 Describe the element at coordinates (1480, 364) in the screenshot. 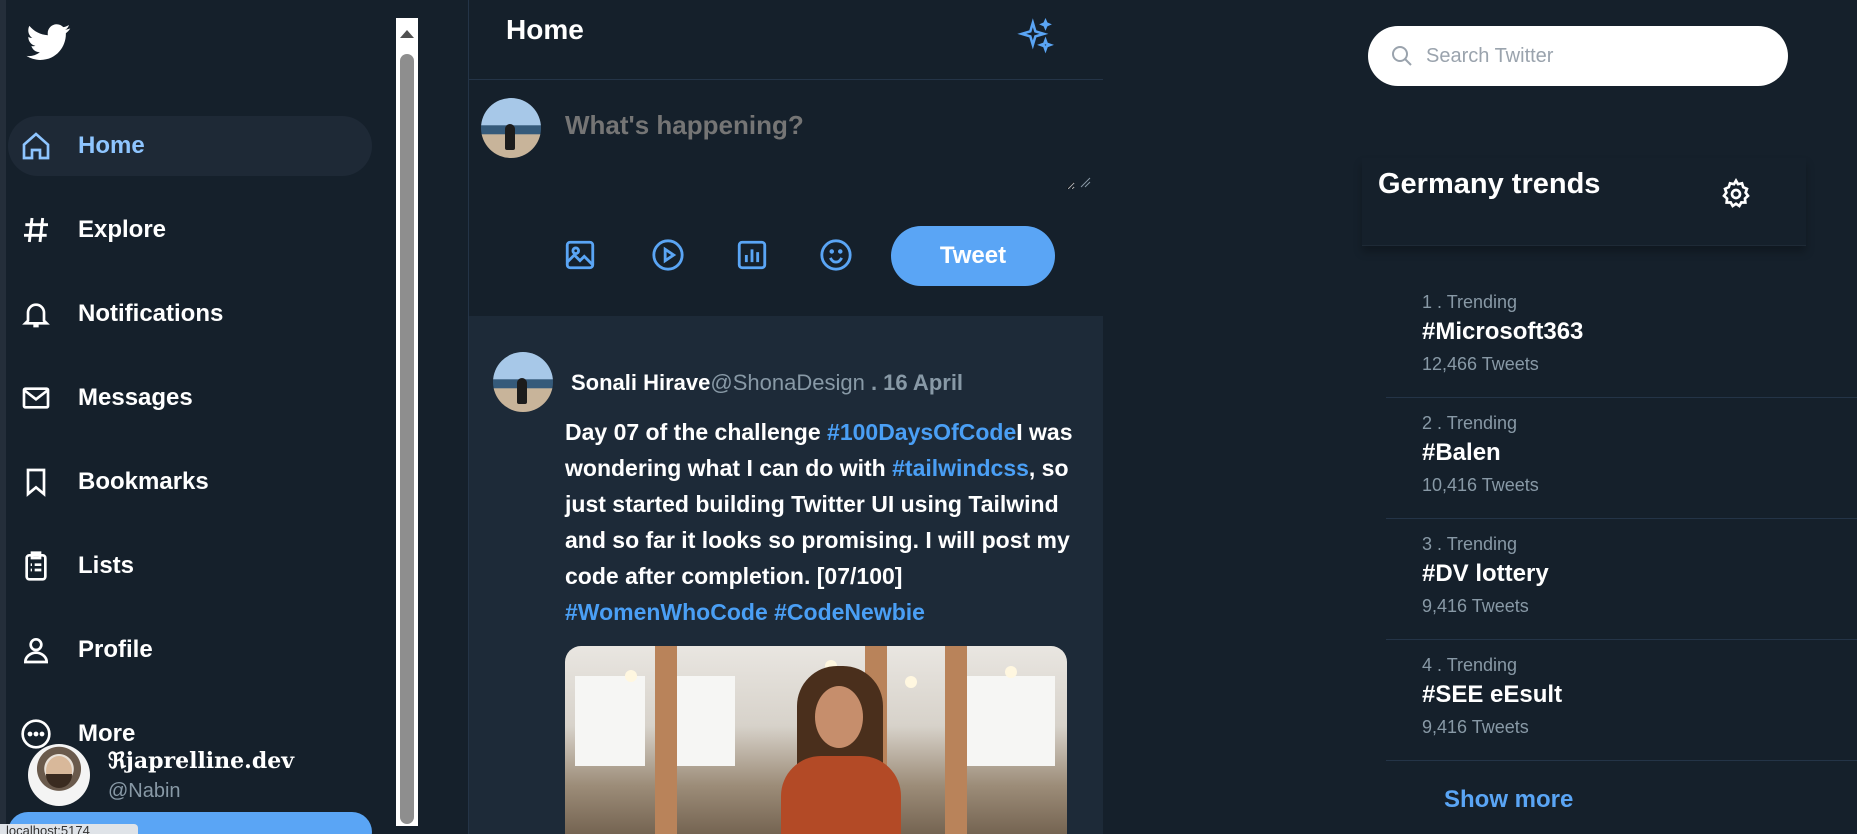

I see `trend-count: 12,466 Tweets` at that location.